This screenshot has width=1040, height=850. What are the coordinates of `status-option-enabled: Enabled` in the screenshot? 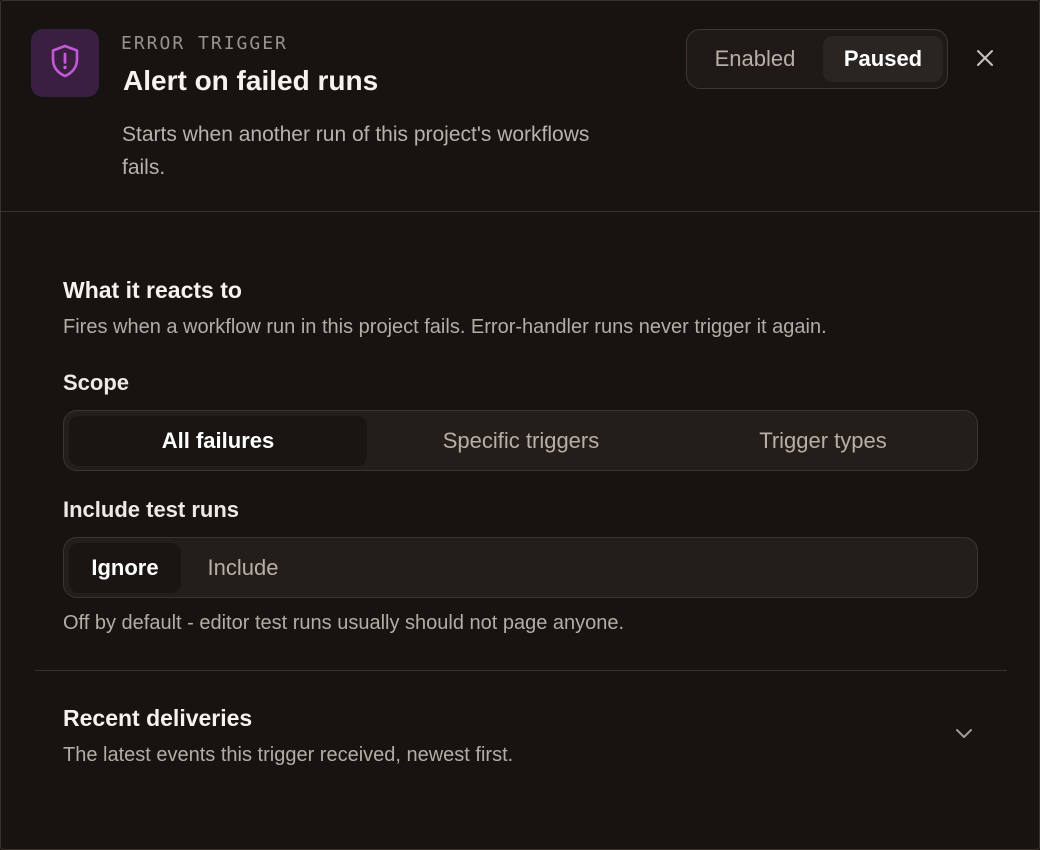 It's located at (755, 59).